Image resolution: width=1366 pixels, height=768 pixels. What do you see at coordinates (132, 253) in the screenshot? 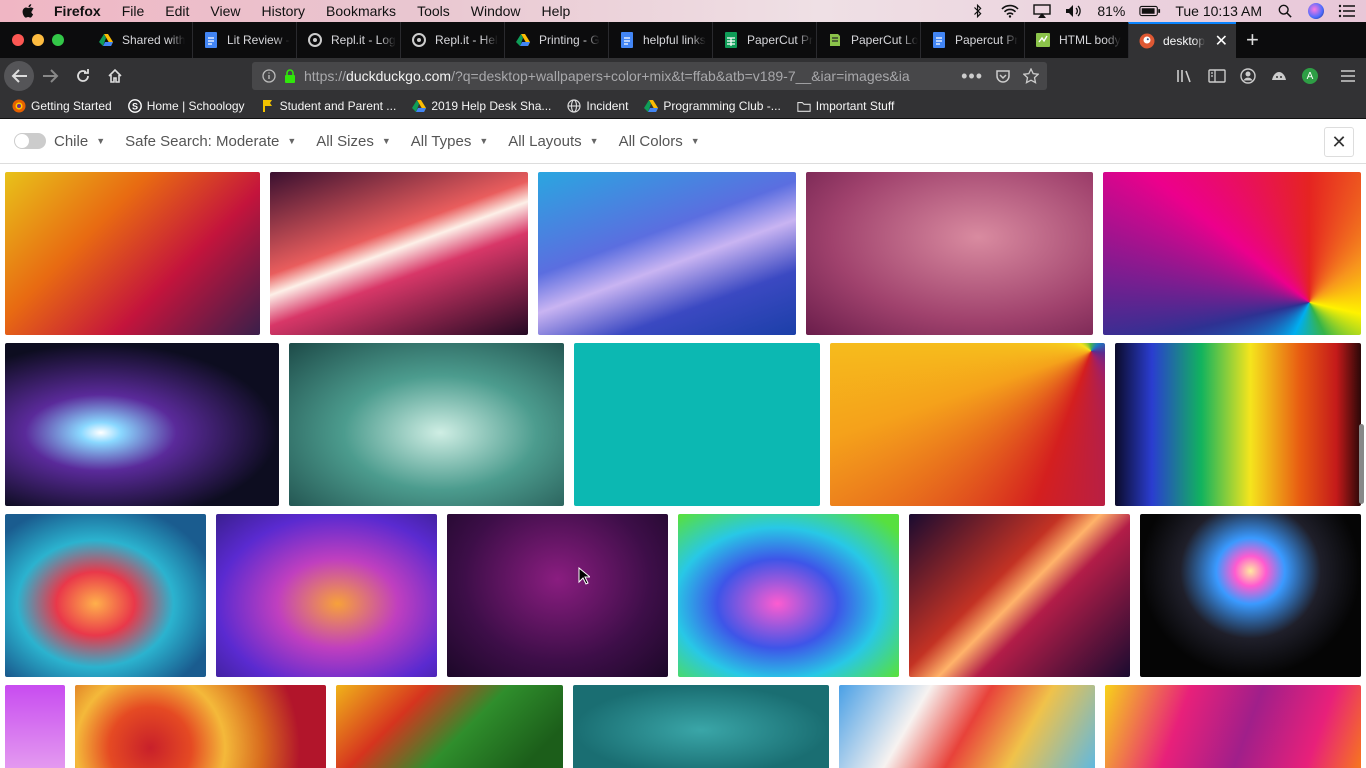
I see `image-mosaic-squares` at bounding box center [132, 253].